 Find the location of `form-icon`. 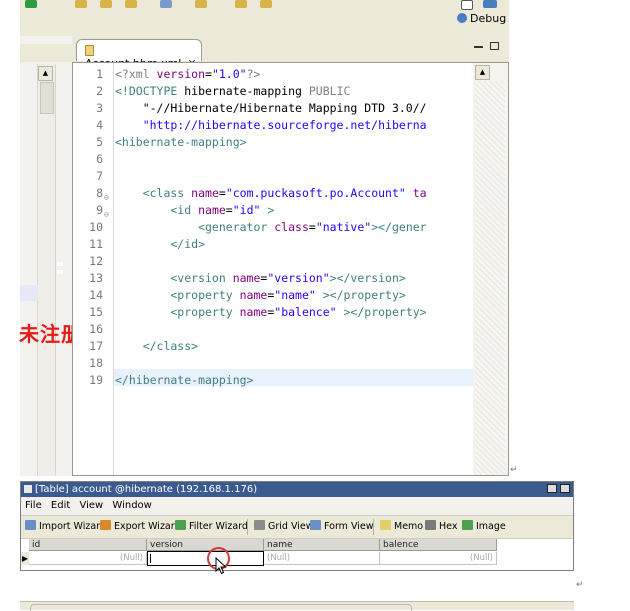

form-icon is located at coordinates (315, 525).